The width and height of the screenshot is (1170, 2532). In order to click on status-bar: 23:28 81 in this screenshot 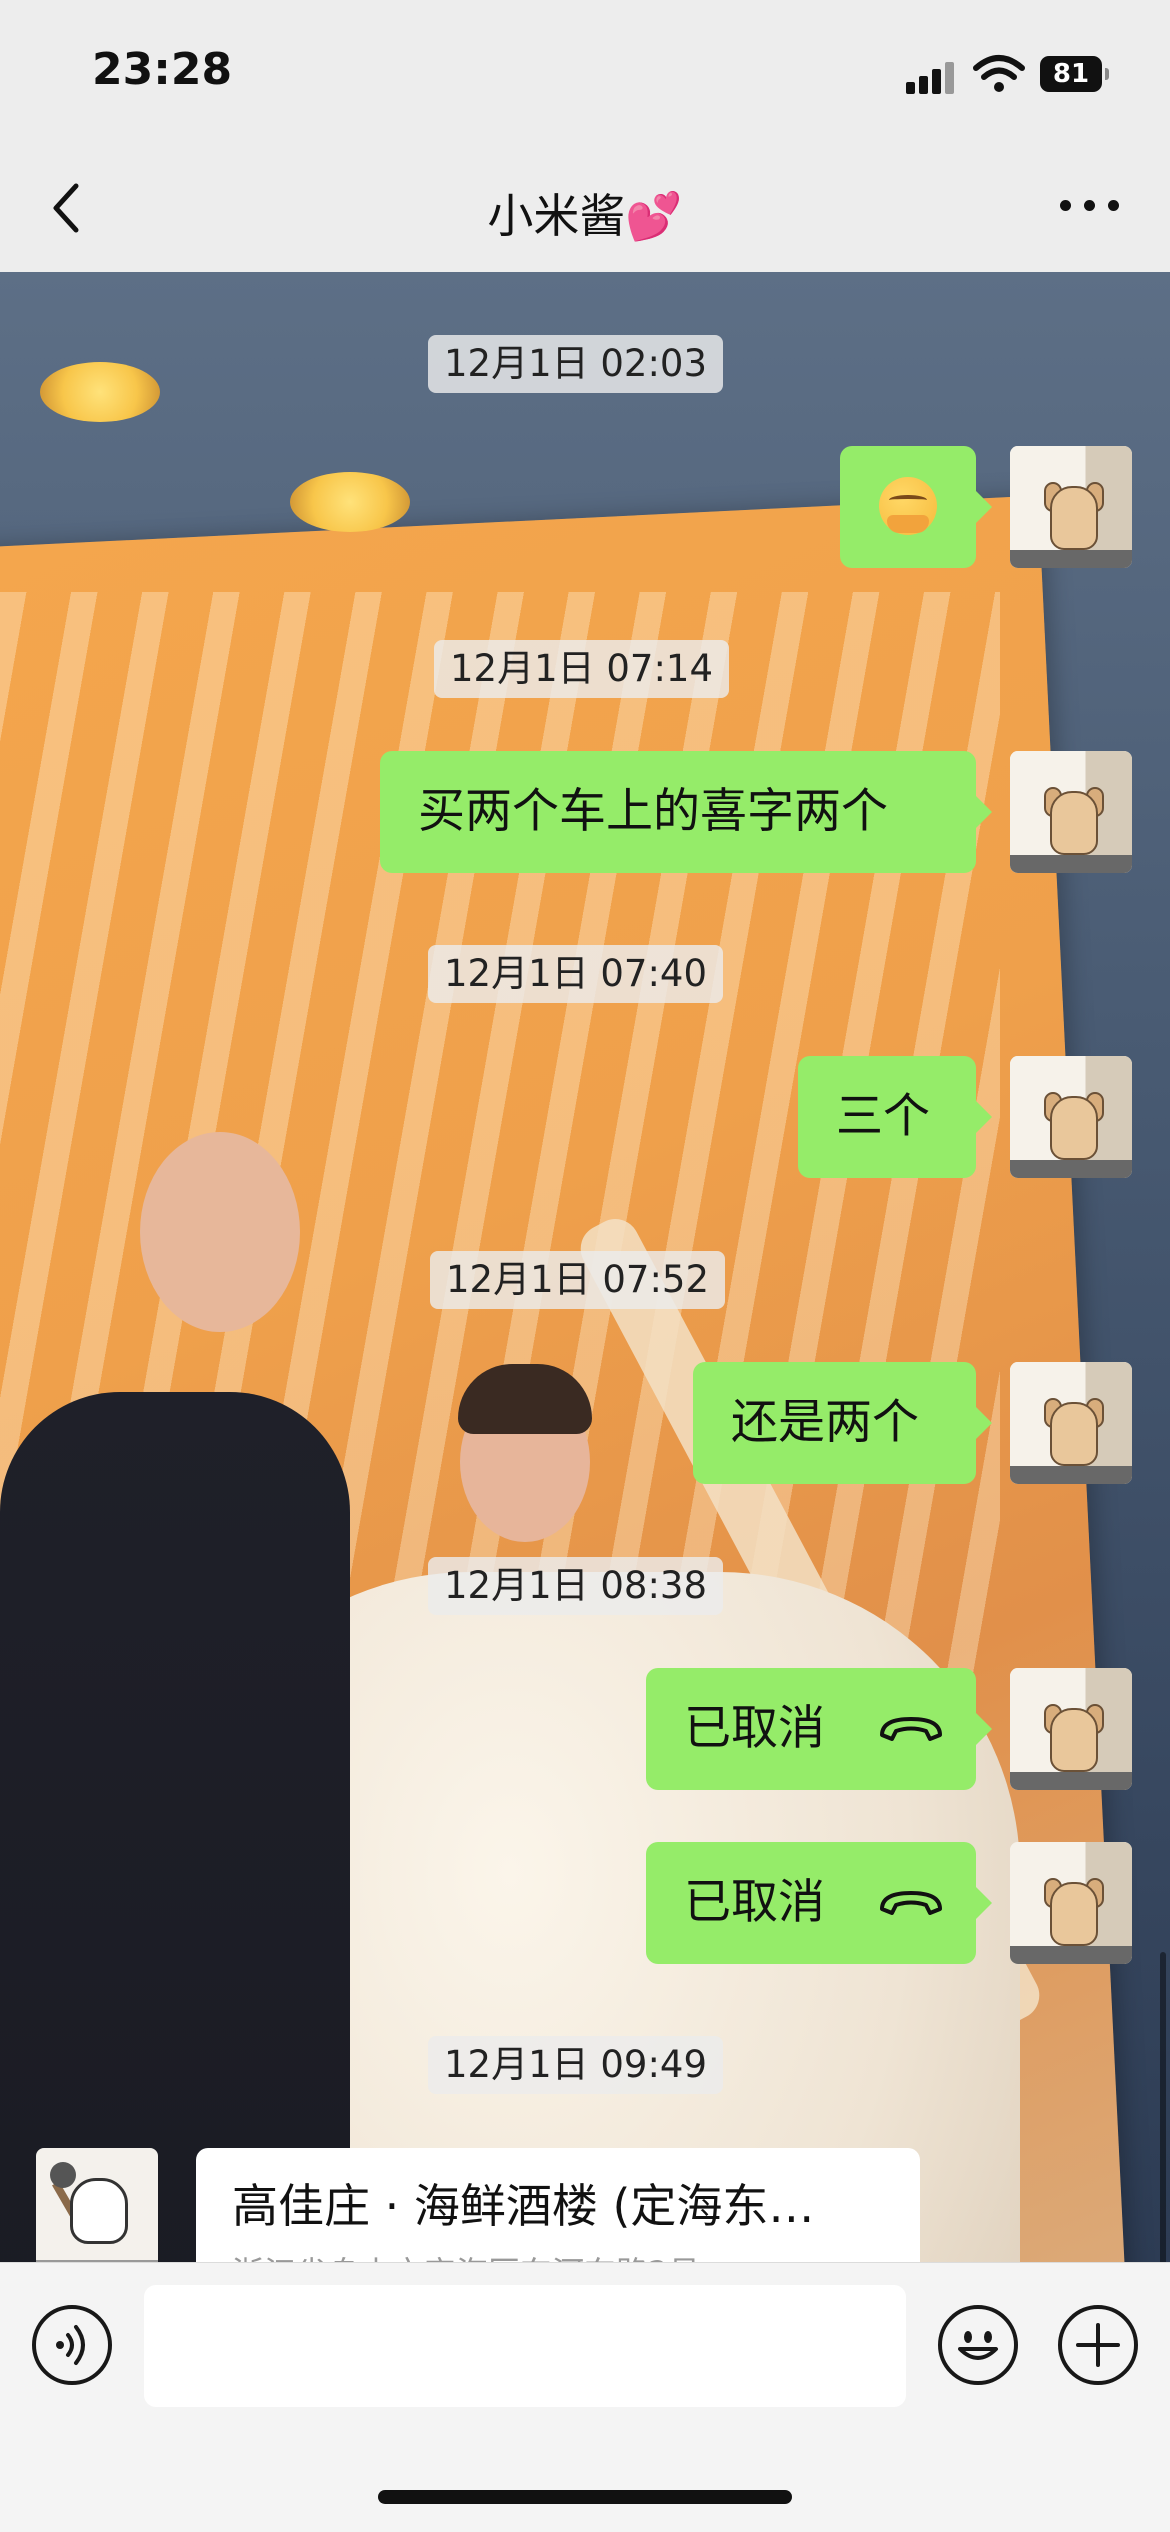, I will do `click(585, 70)`.